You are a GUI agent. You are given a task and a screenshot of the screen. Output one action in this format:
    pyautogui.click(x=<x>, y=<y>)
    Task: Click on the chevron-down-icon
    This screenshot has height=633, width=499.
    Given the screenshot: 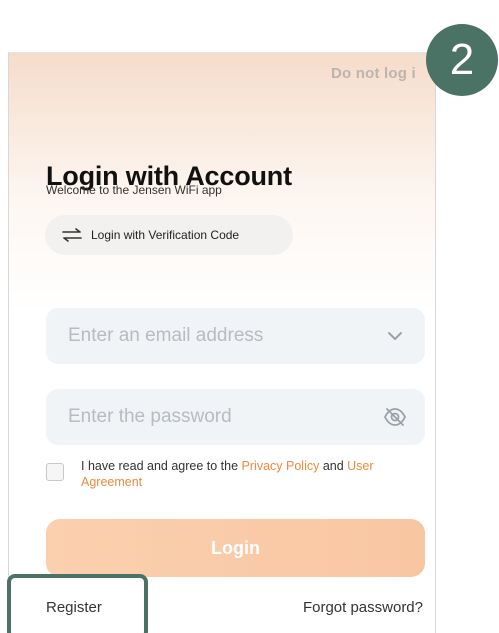 What is the action you would take?
    pyautogui.click(x=395, y=336)
    